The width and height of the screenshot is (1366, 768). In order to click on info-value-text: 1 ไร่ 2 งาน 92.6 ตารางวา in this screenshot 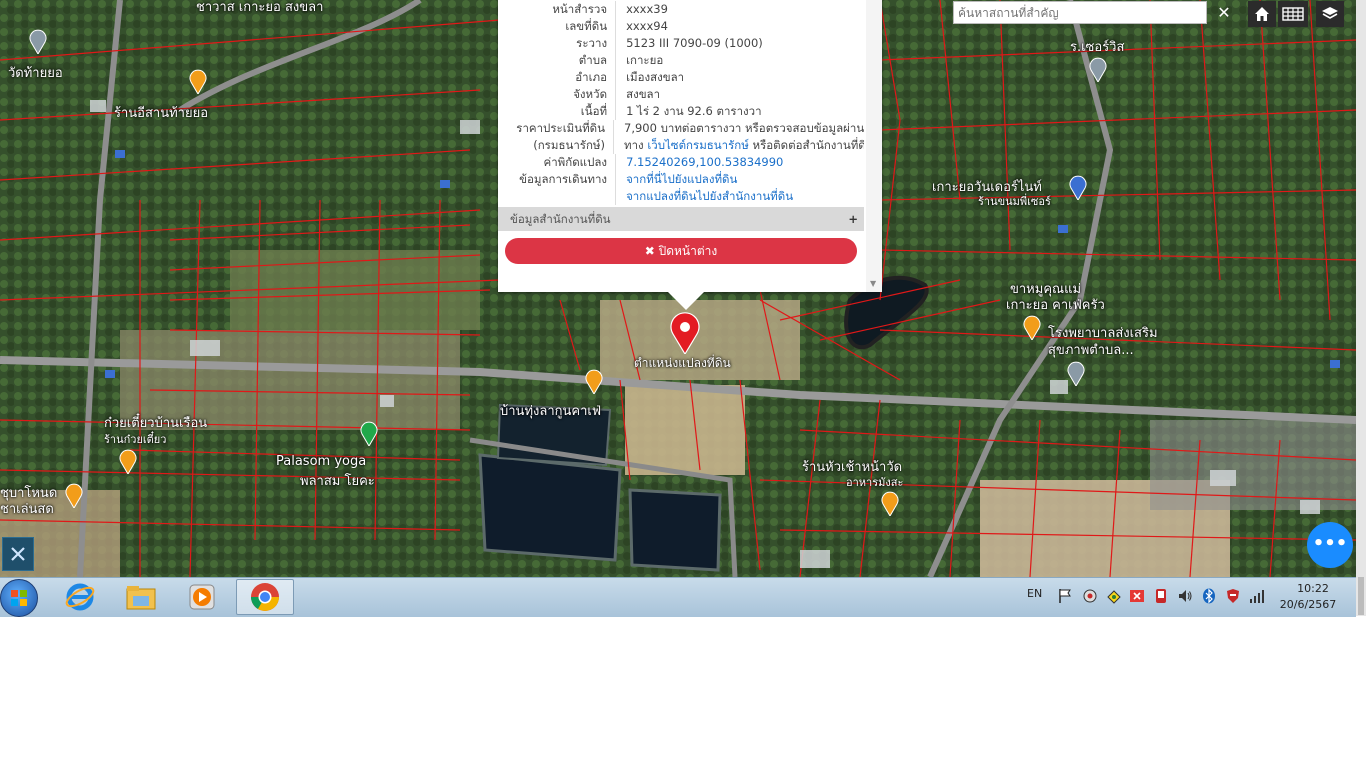, I will do `click(694, 111)`.